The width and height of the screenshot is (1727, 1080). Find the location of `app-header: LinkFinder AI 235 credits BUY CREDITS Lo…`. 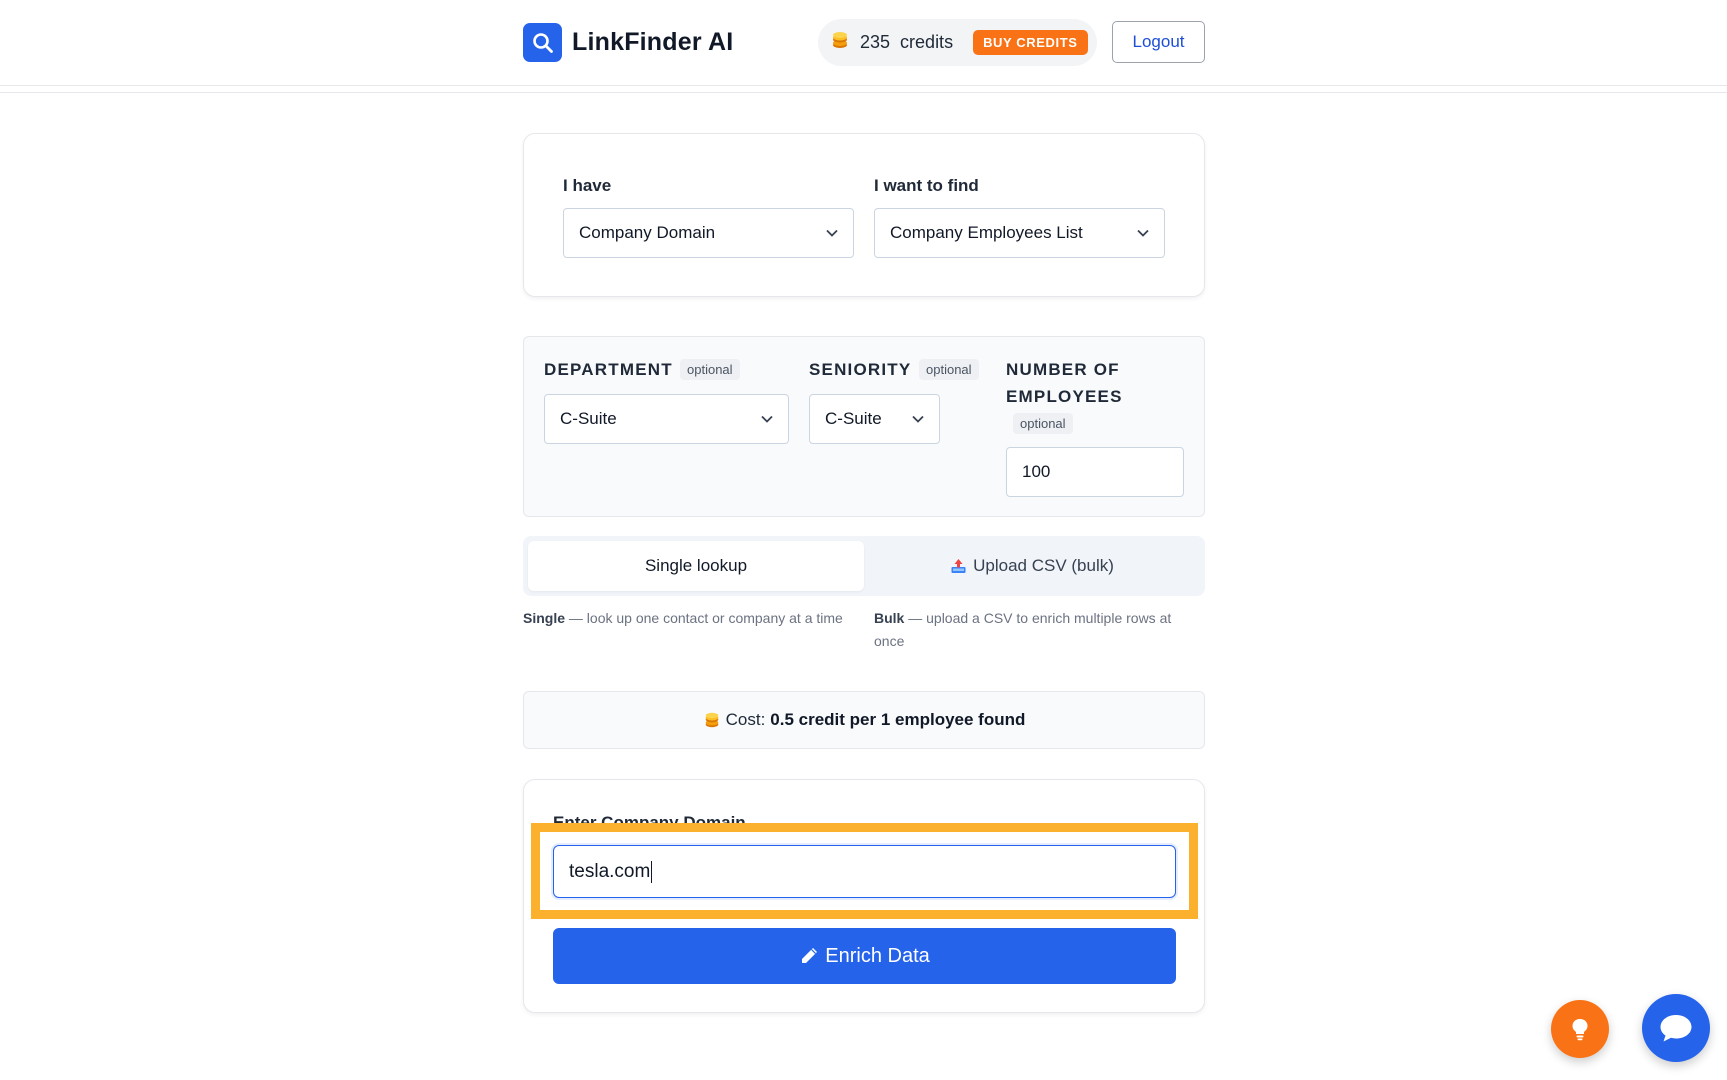

app-header: LinkFinder AI 235 credits BUY CREDITS Lo… is located at coordinates (863, 43).